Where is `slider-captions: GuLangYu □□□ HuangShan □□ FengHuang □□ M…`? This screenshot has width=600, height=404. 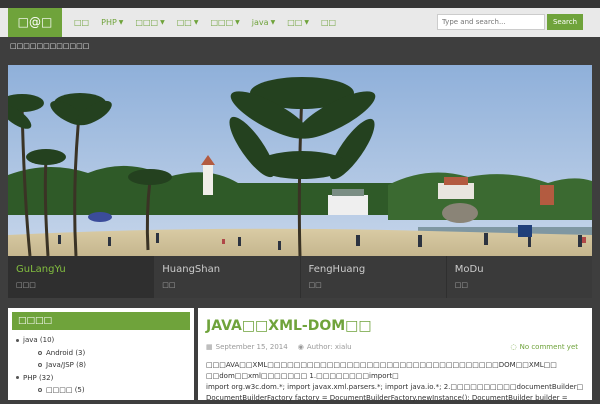
slider-captions: GuLangYu □□□ HuangShan □□ FengHuang □□ M… is located at coordinates (300, 277).